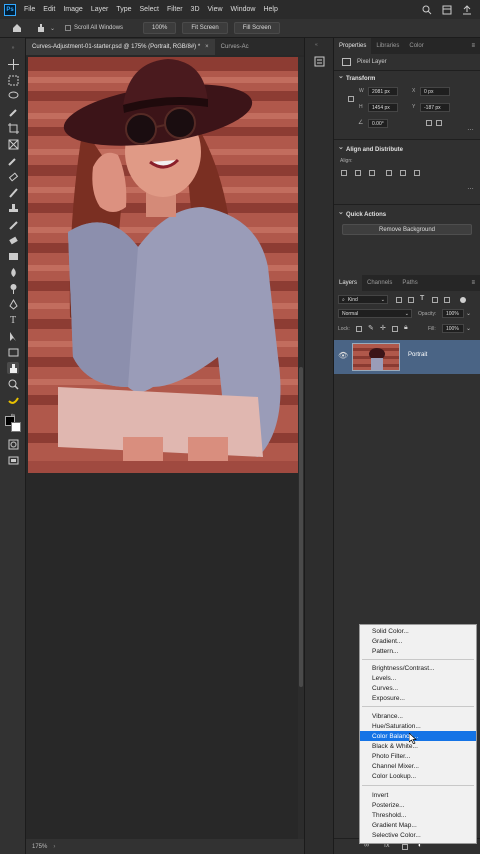 The height and width of the screenshot is (854, 480). What do you see at coordinates (358, 173) in the screenshot?
I see `align-center-h-icon` at bounding box center [358, 173].